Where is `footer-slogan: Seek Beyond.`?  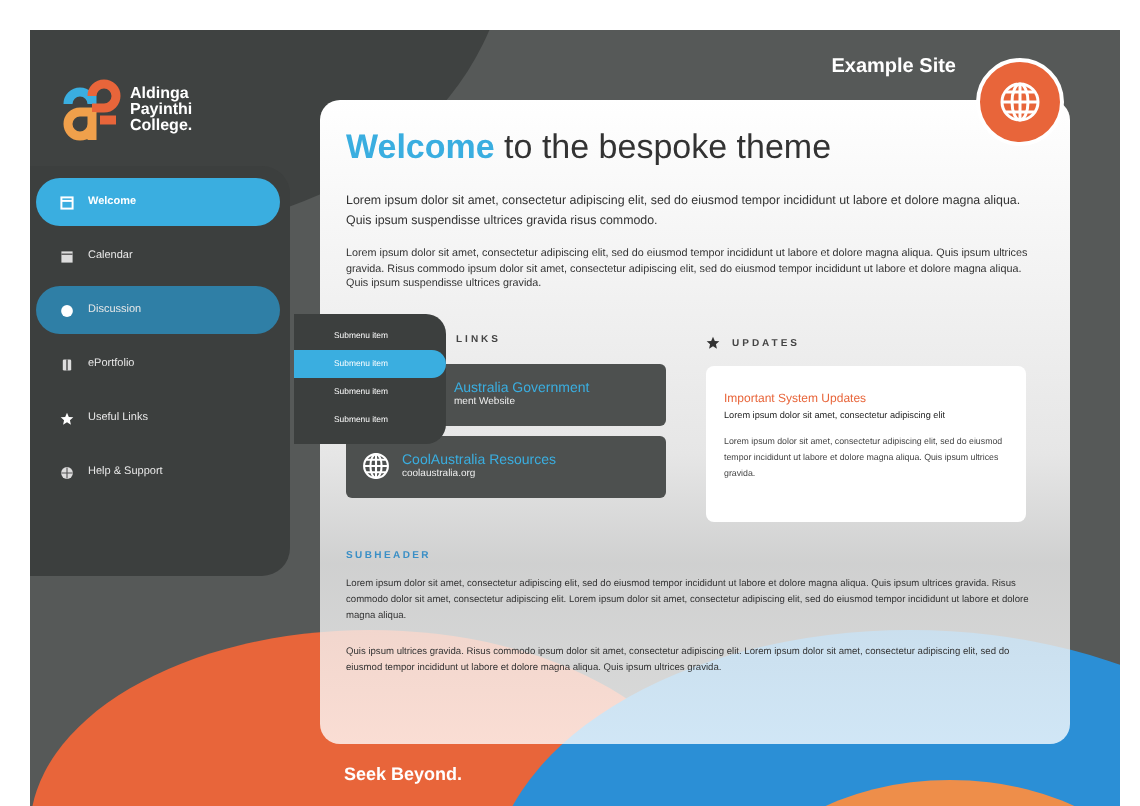 footer-slogan: Seek Beyond. is located at coordinates (403, 773).